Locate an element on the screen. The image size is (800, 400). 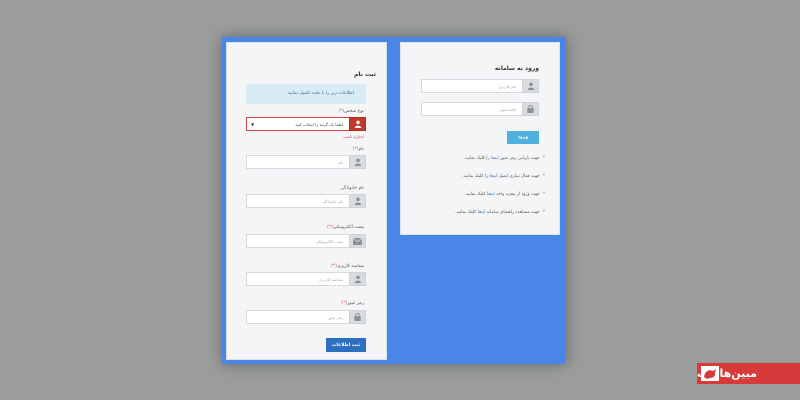
password-group: رمز عبور is located at coordinates (306, 317).